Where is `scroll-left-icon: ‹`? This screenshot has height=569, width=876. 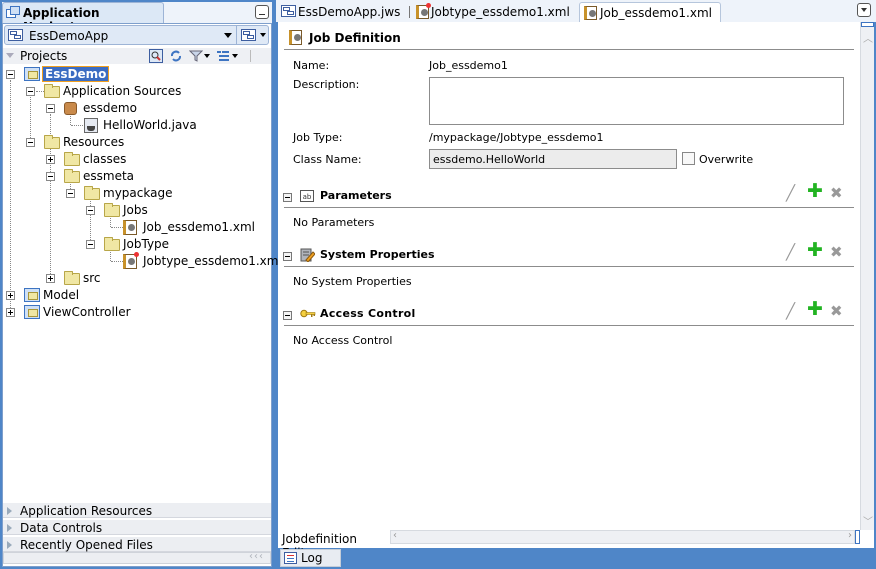
scroll-left-icon: ‹ is located at coordinates (395, 535).